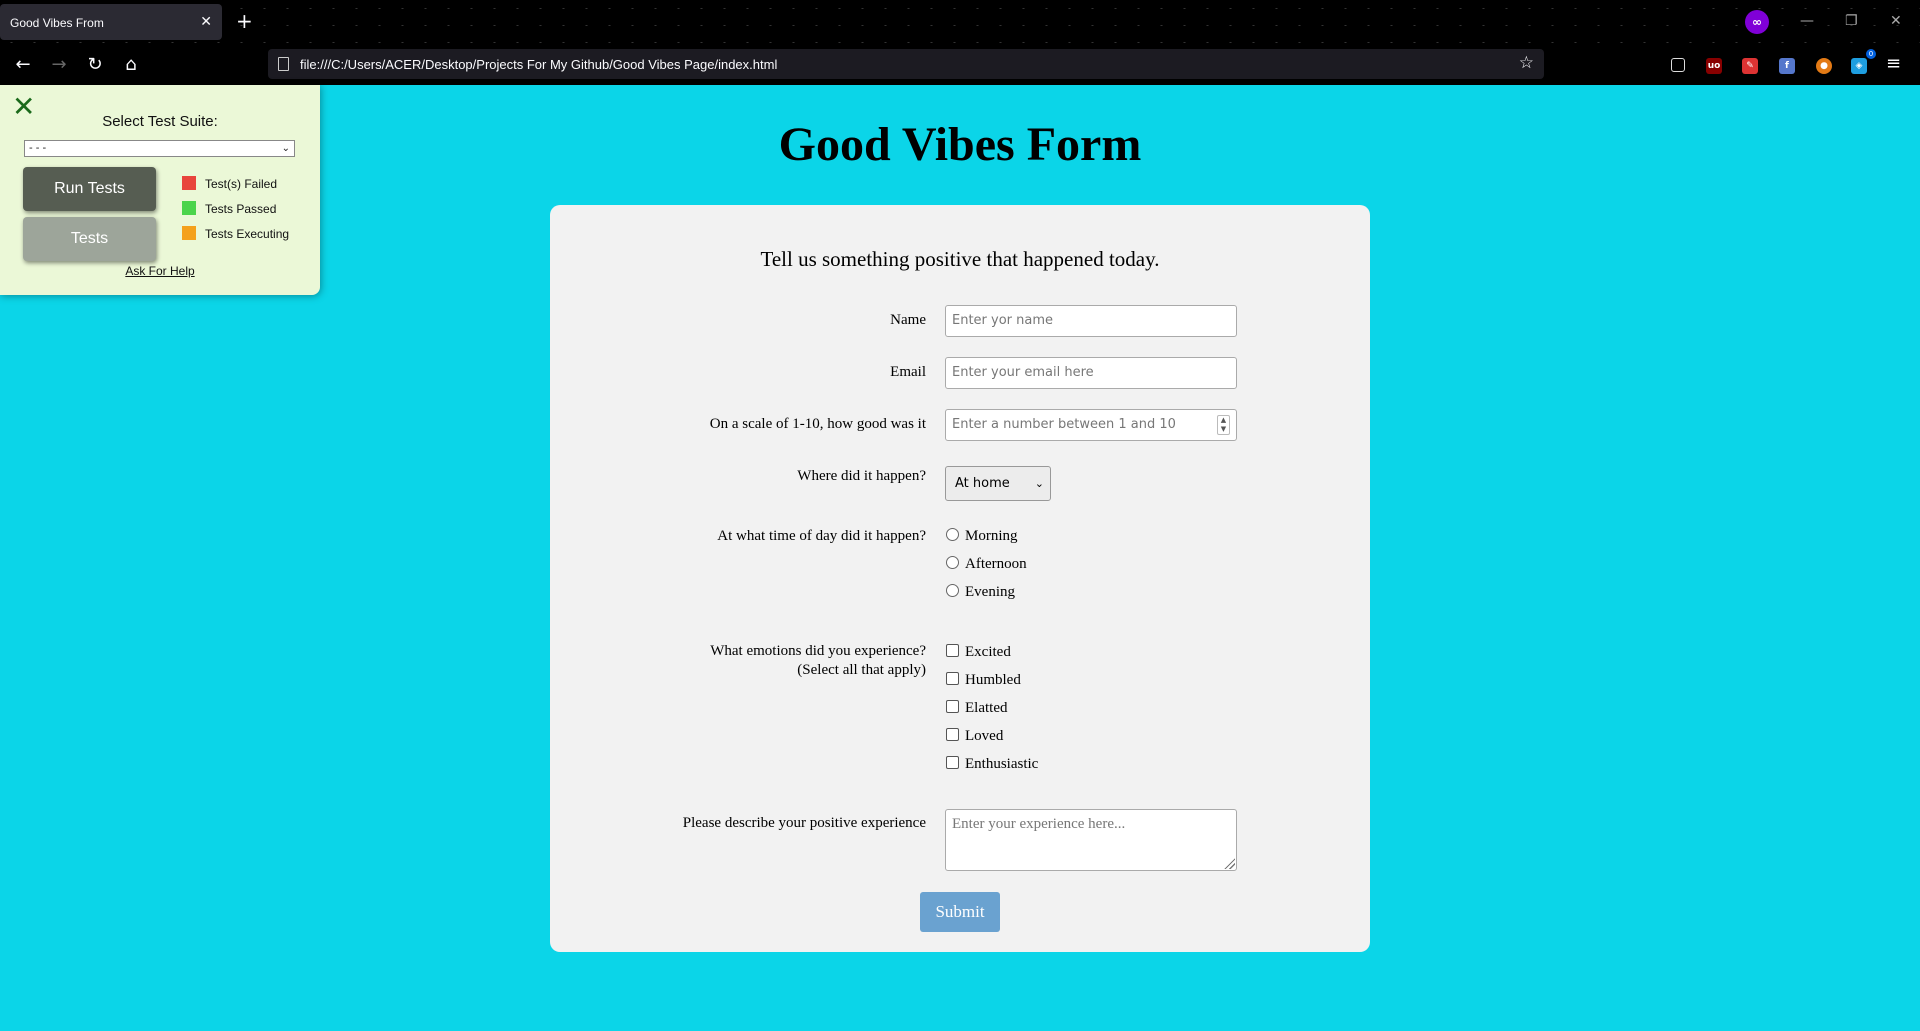 The height and width of the screenshot is (1031, 1920). Describe the element at coordinates (241, 184) in the screenshot. I see `legend-failed-label: Test(s) Failed` at that location.